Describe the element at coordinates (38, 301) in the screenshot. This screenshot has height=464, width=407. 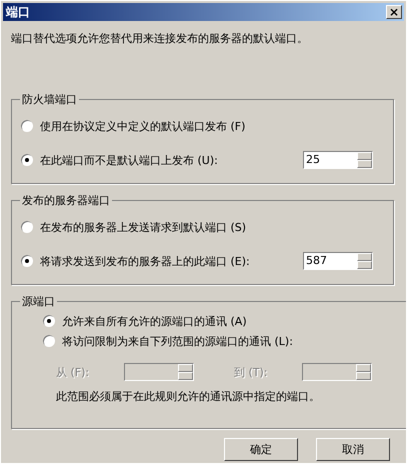
I see `group-title: 源端口` at that location.